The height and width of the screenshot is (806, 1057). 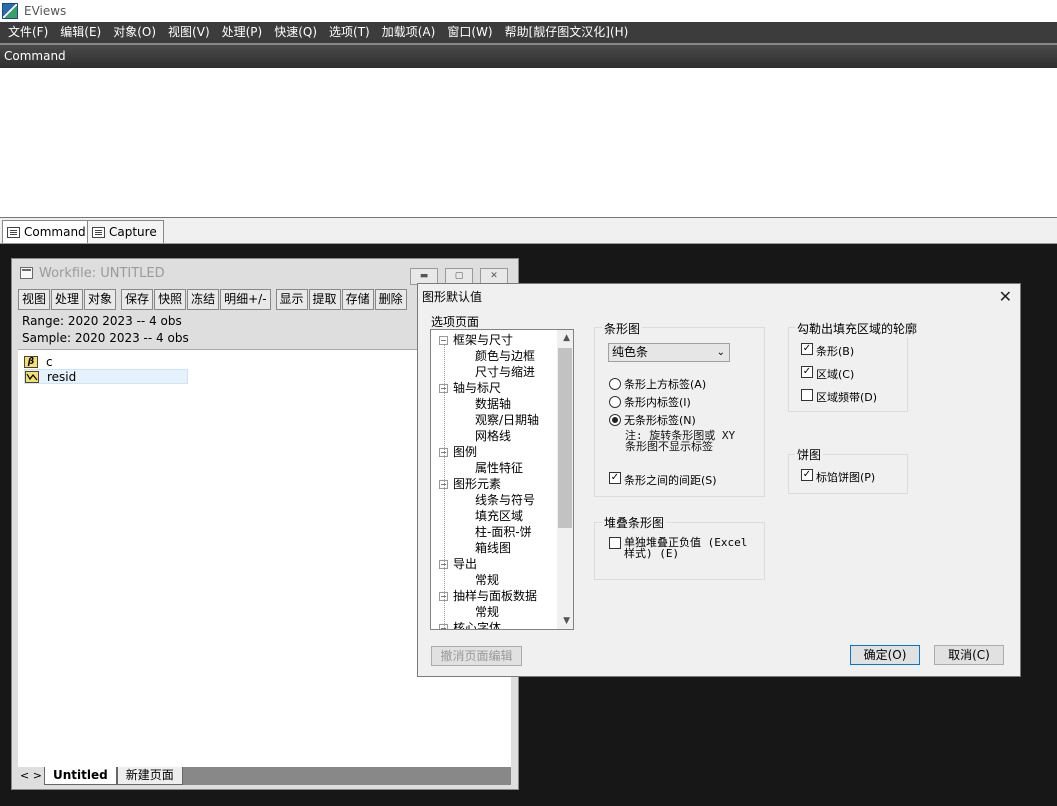 What do you see at coordinates (49, 361) in the screenshot?
I see `object-name: c` at bounding box center [49, 361].